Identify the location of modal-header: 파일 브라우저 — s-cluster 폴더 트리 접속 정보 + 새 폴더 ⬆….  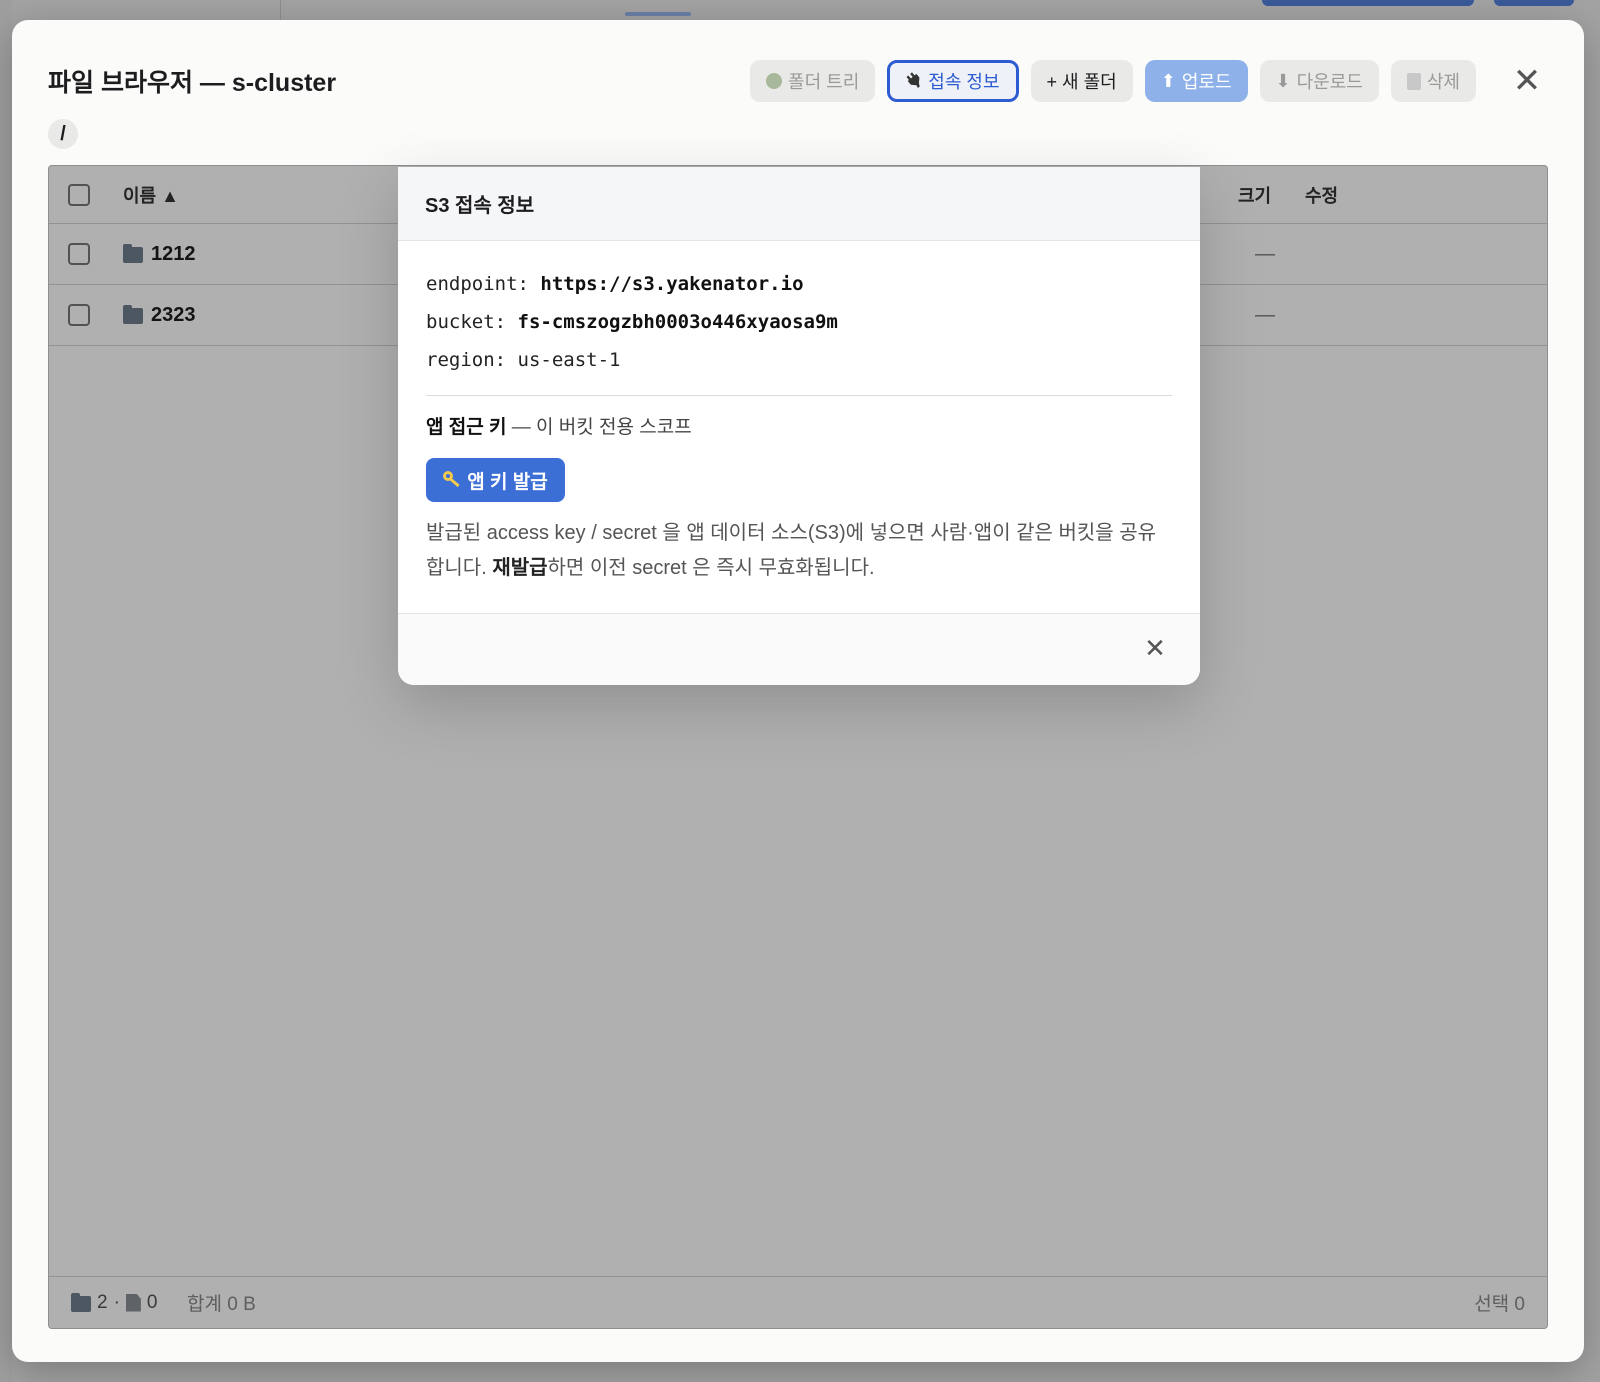
(798, 81).